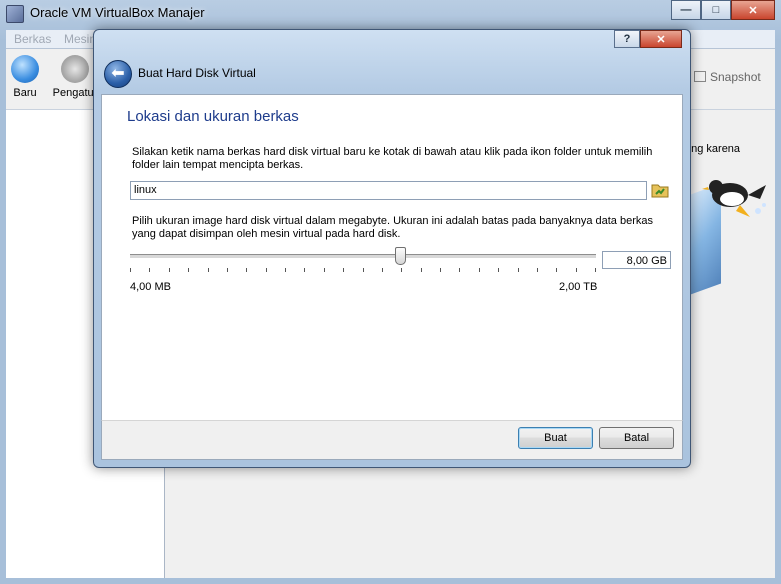 This screenshot has width=781, height=584. Describe the element at coordinates (118, 74) in the screenshot. I see `back-button: ⬅` at that location.